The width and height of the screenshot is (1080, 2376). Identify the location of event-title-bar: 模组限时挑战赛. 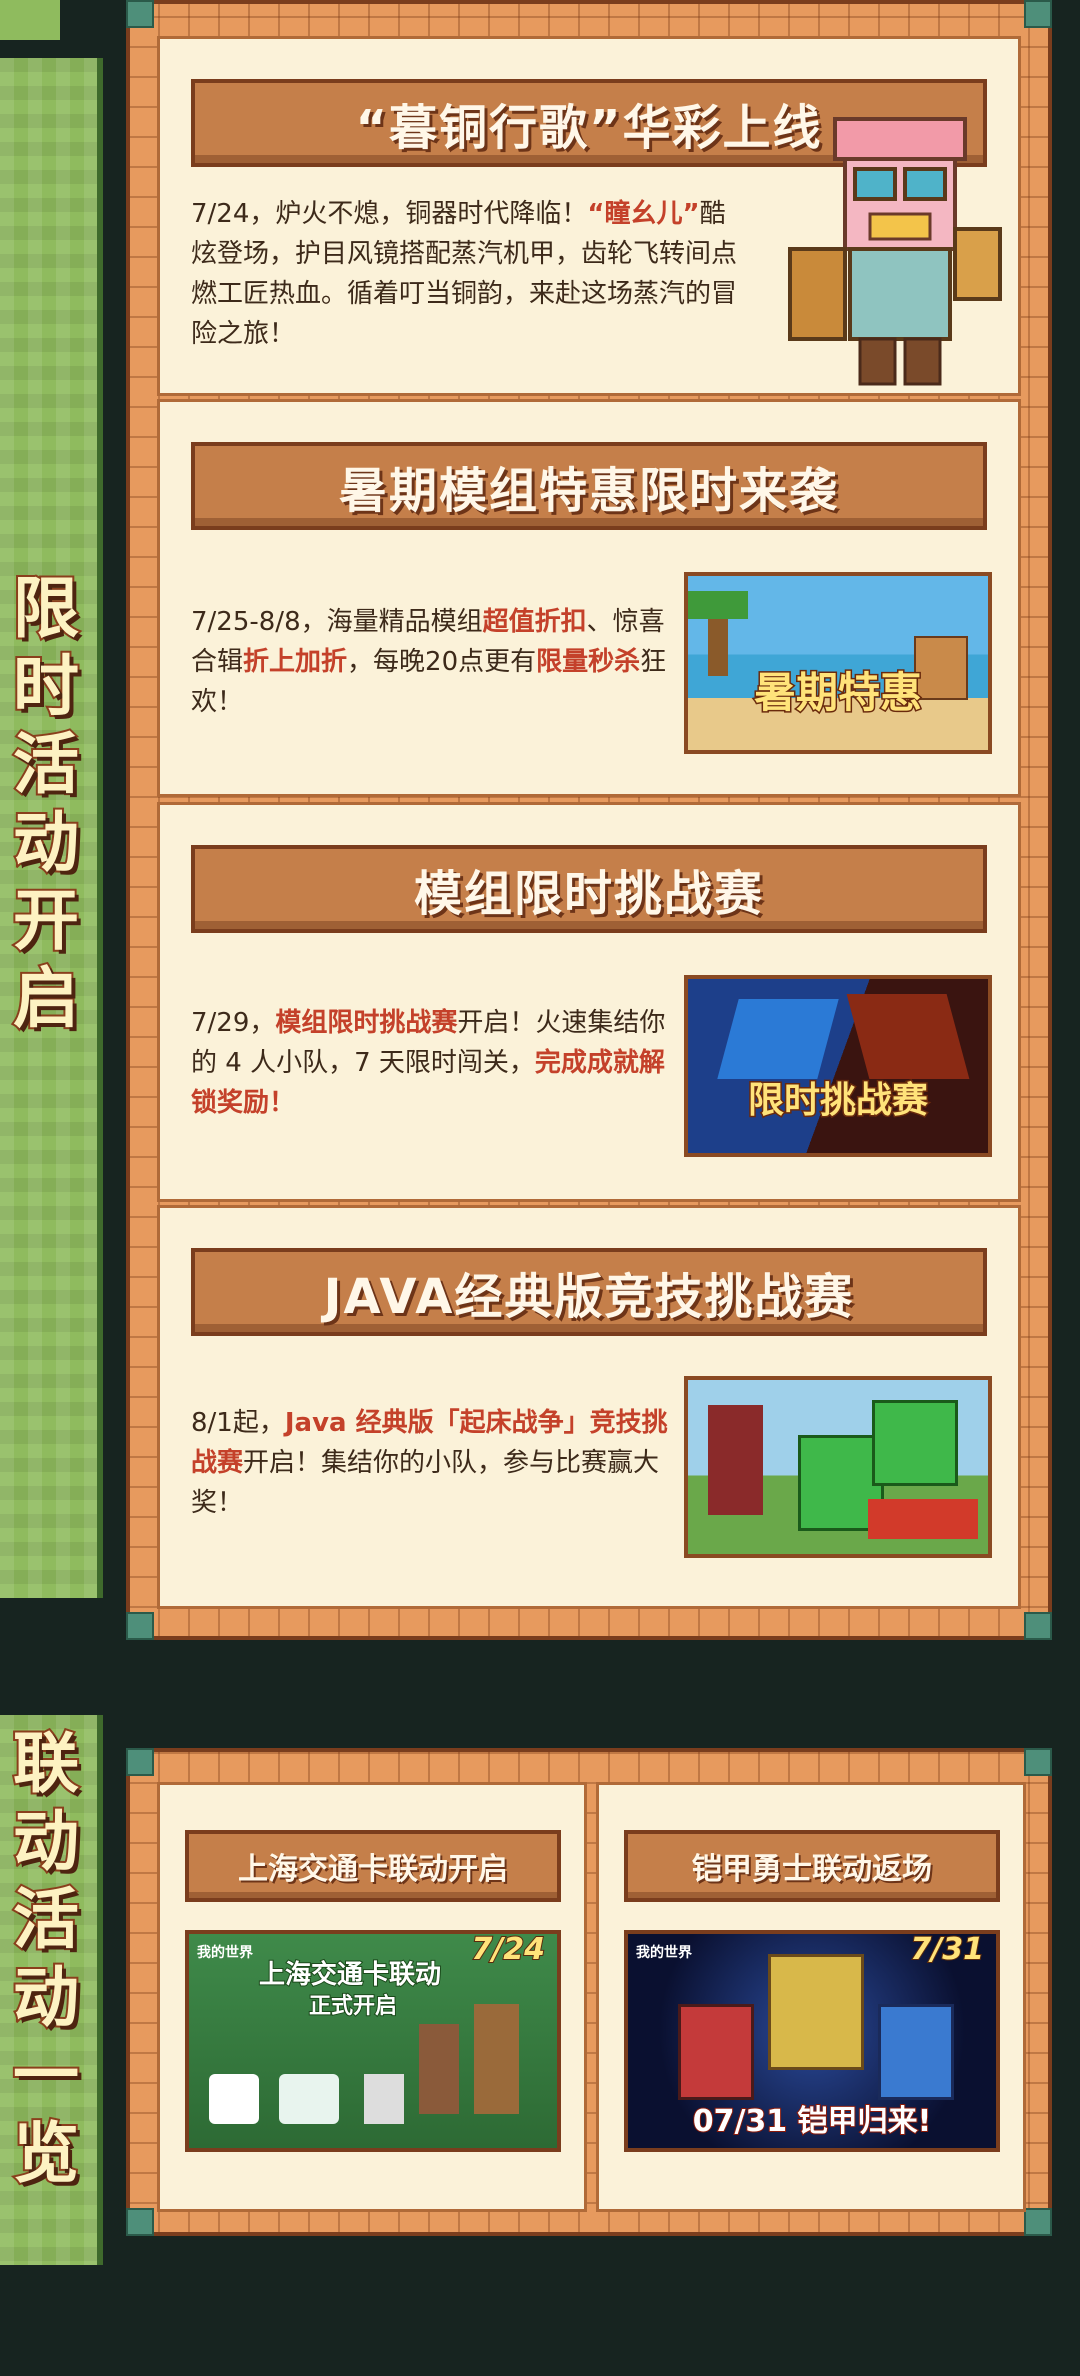
(589, 889).